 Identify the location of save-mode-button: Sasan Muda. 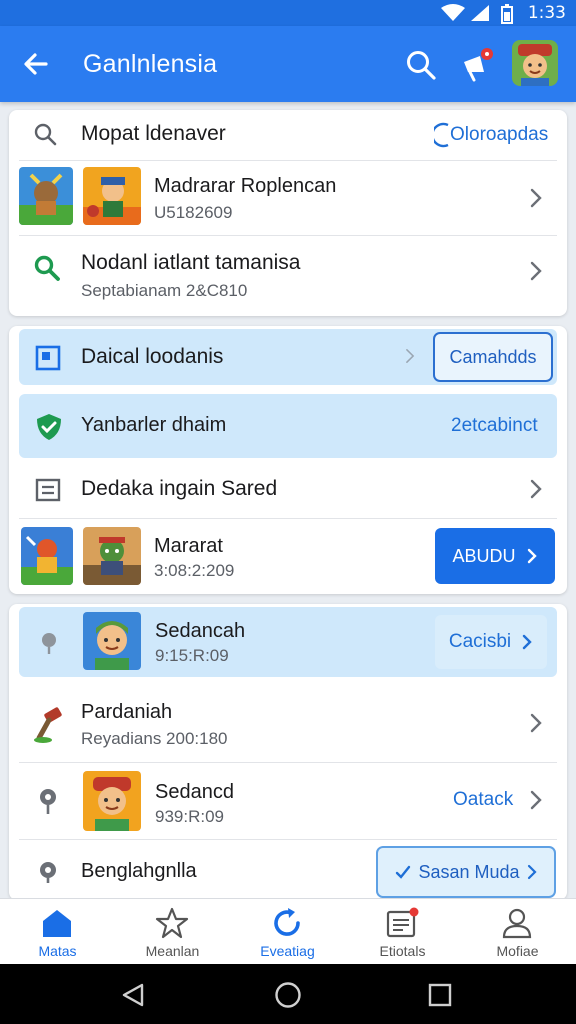
(466, 872).